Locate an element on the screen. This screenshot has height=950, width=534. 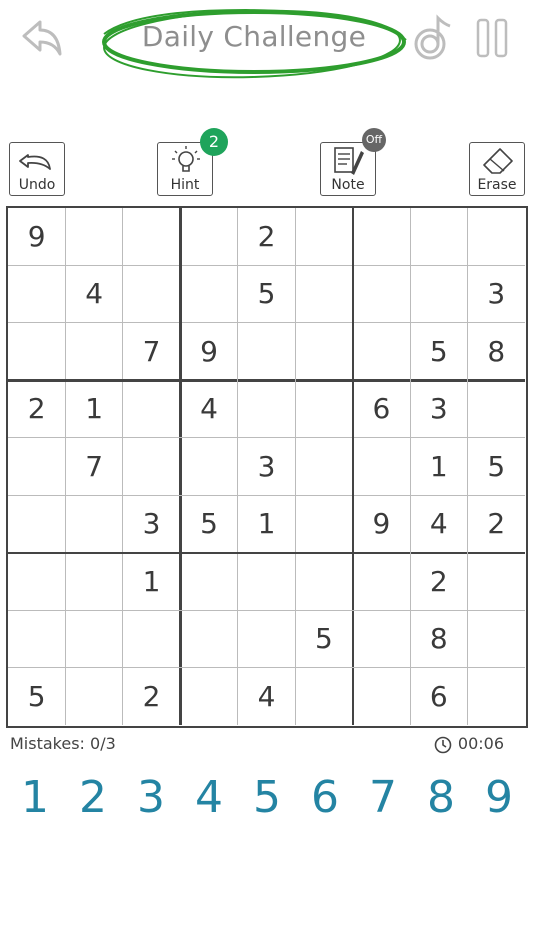
undo-button: Undo is located at coordinates (37, 169).